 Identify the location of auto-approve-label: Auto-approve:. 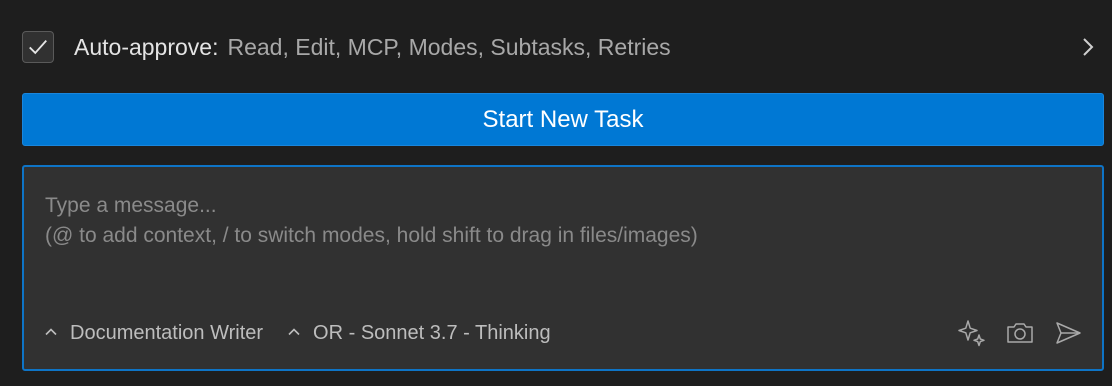
(146, 46).